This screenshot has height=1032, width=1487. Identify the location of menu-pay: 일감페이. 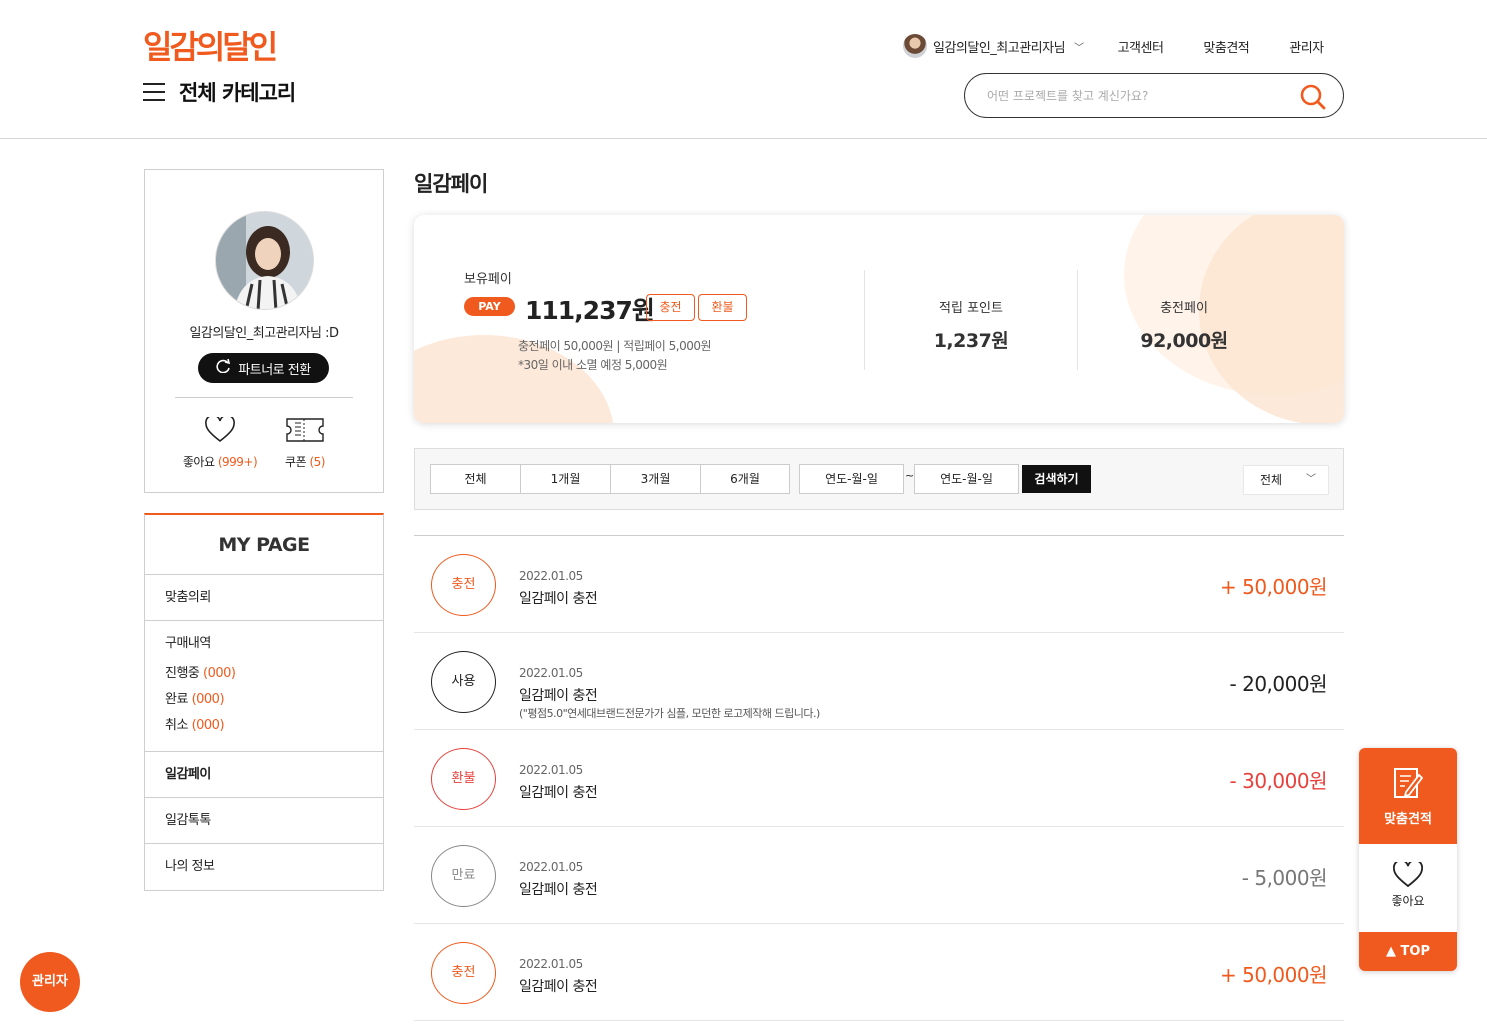
(264, 775).